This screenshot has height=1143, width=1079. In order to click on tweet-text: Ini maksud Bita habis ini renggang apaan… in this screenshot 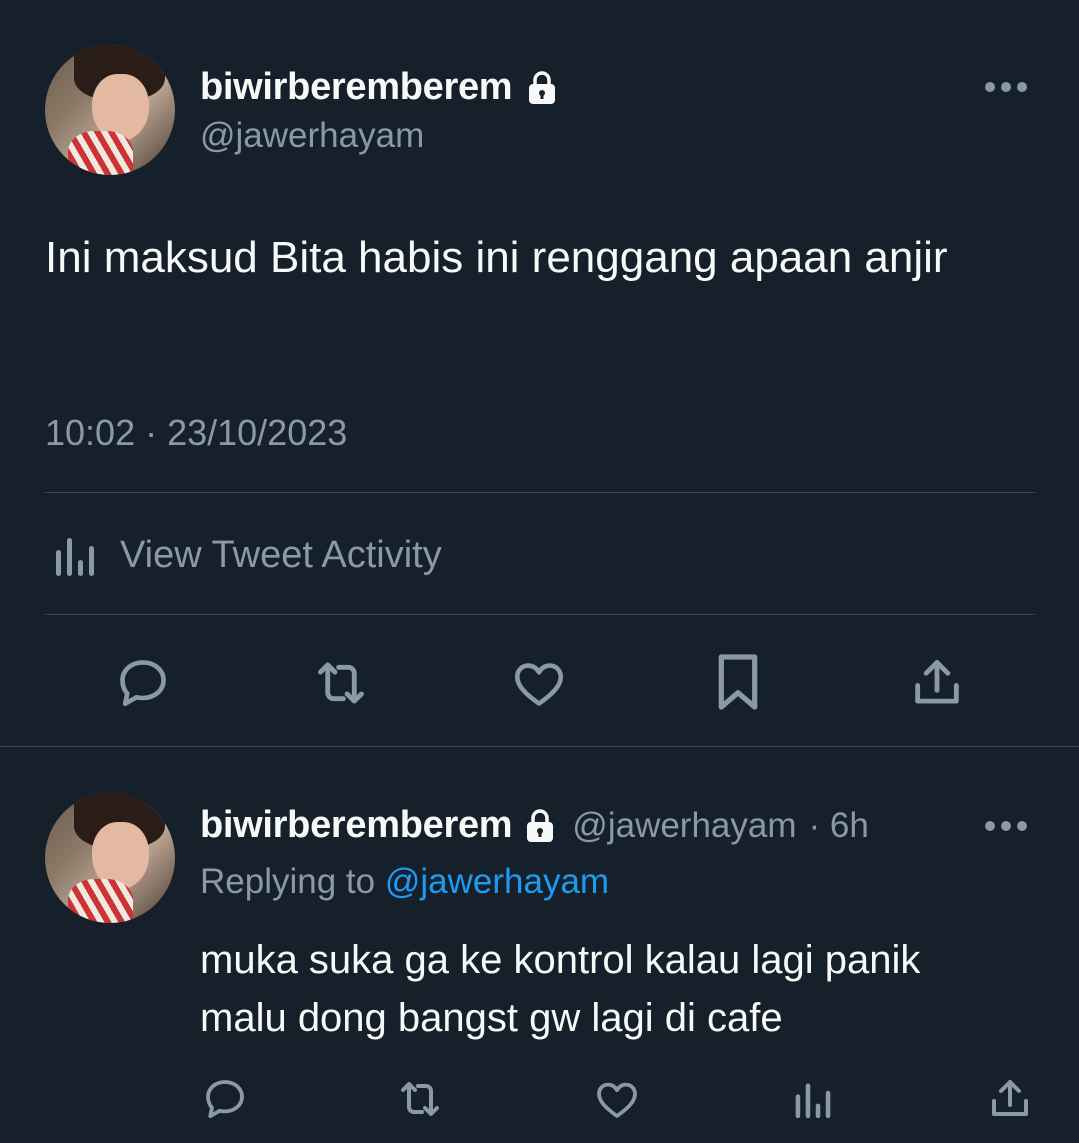, I will do `click(496, 257)`.